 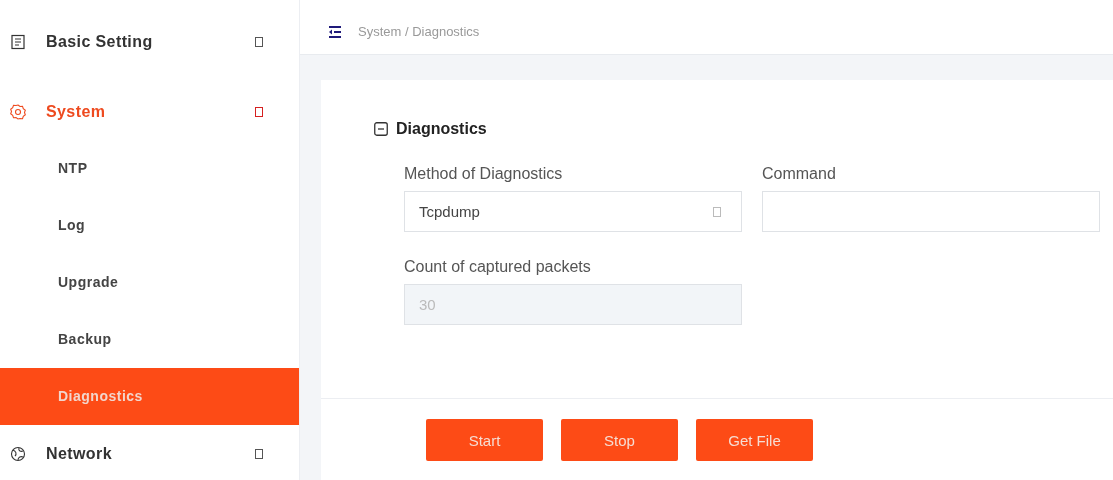 I want to click on gear-icon, so click(x=18, y=111).